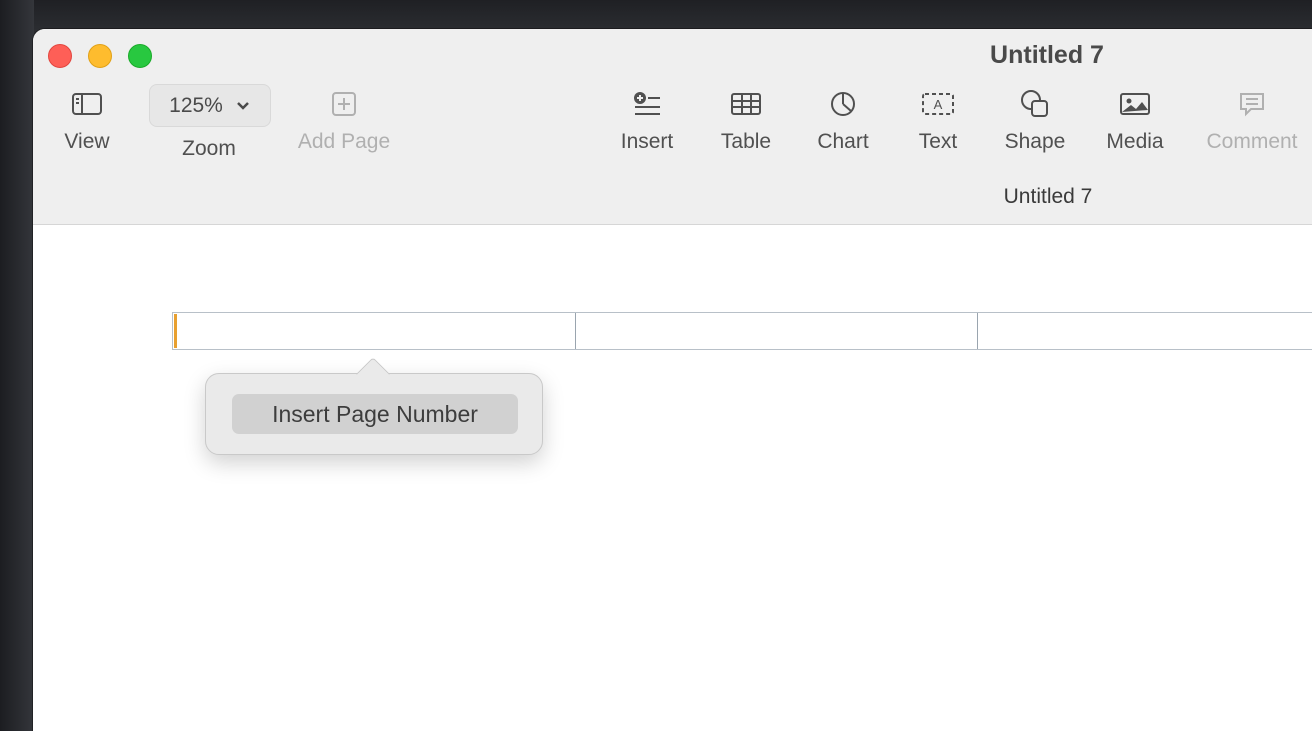 This screenshot has height=731, width=1312. I want to click on insert-page-number-button: Insert Page Number, so click(375, 414).